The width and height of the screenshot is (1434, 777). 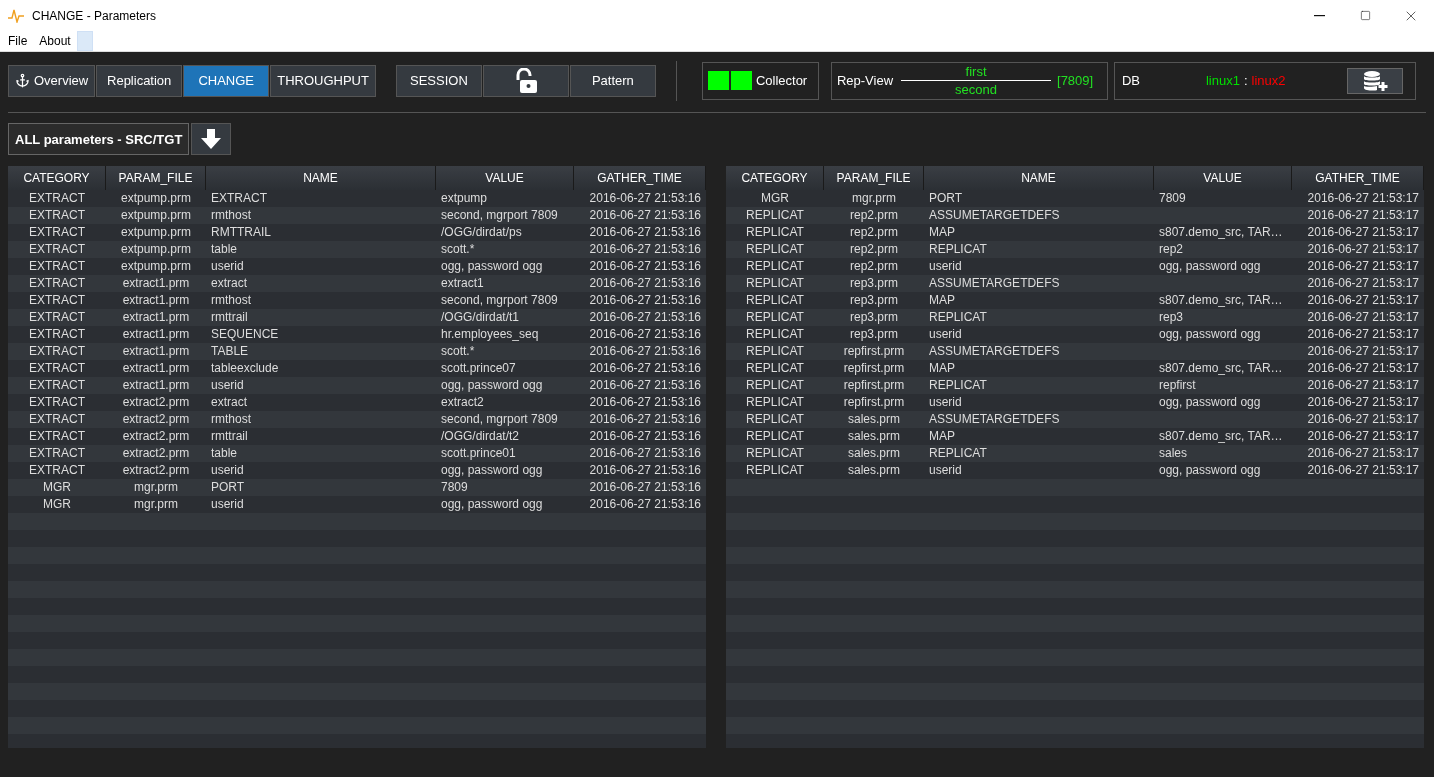 I want to click on lock-button, so click(x=525, y=80).